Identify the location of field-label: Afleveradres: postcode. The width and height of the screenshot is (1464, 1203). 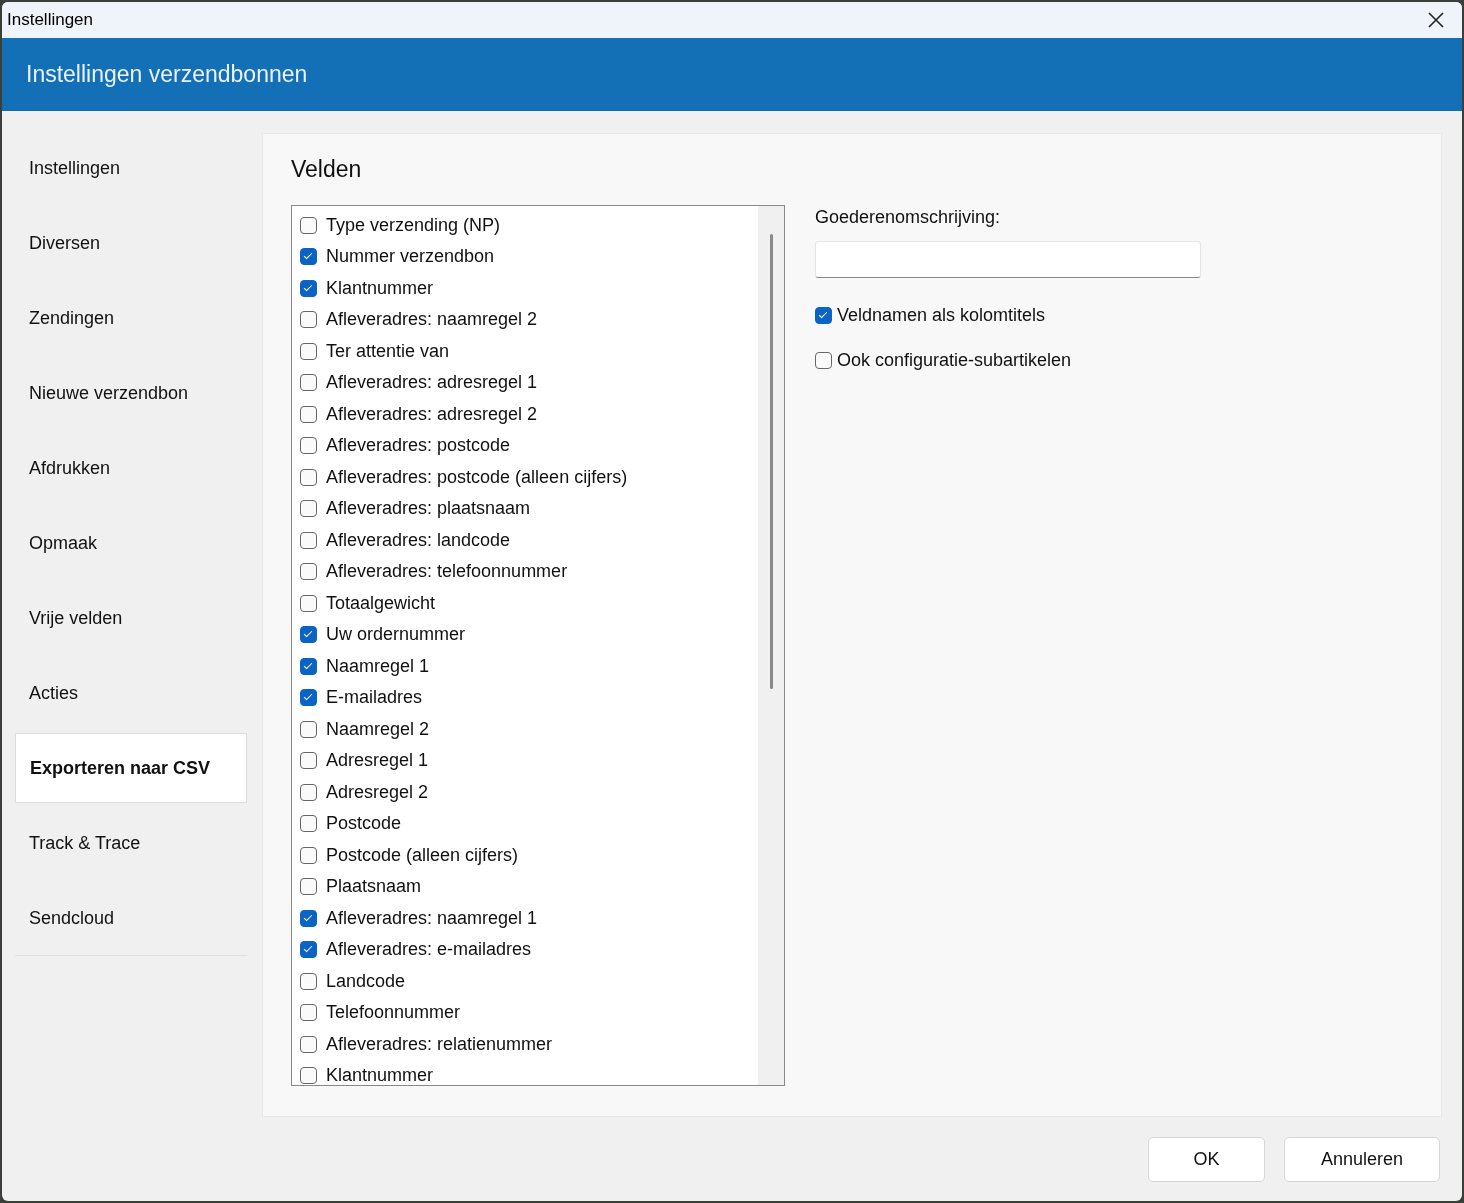
(418, 446).